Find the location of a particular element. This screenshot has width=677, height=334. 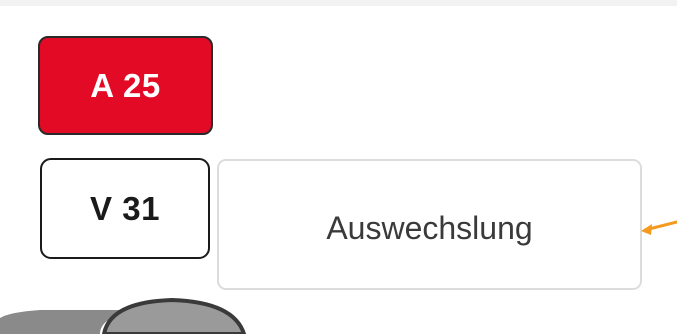

player-badge-a25: A 25 is located at coordinates (125, 85).